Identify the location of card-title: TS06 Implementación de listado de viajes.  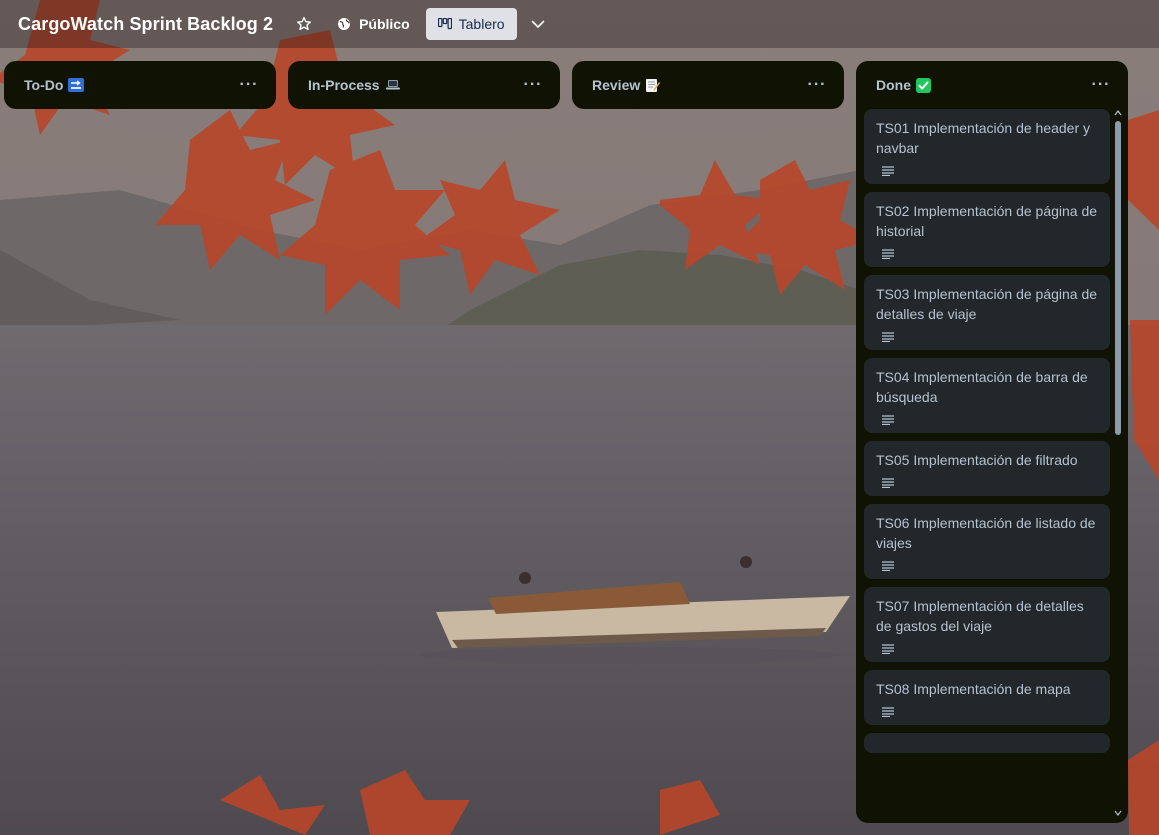
(986, 533).